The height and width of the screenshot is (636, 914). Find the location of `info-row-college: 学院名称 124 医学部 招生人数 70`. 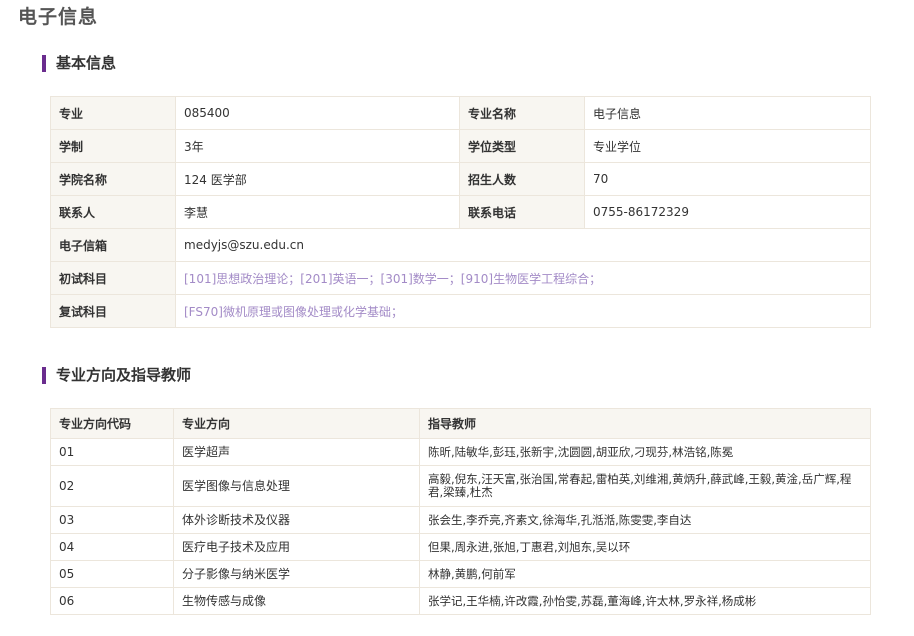

info-row-college: 学院名称 124 医学部 招生人数 70 is located at coordinates (460, 179).